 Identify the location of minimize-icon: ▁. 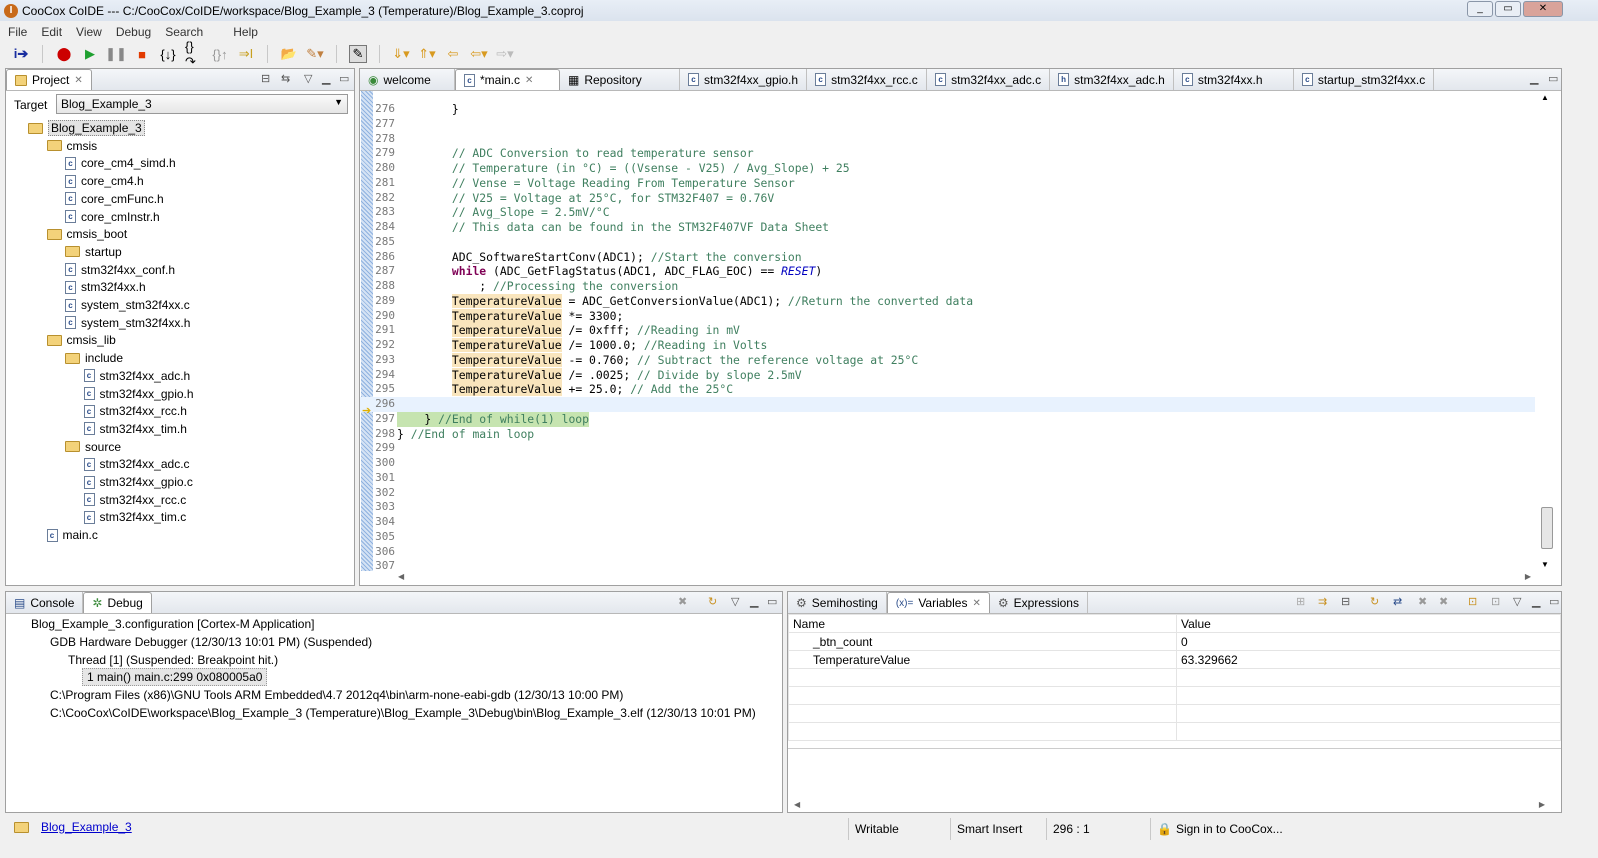
(754, 601).